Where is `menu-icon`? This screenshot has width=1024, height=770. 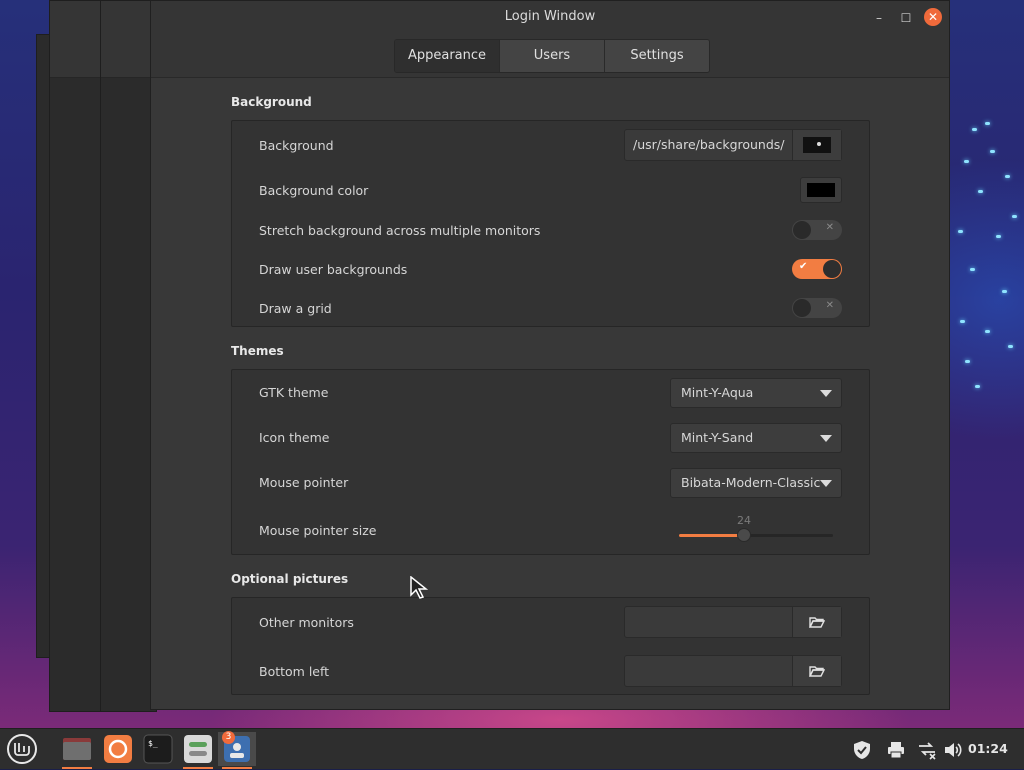 menu-icon is located at coordinates (22, 749).